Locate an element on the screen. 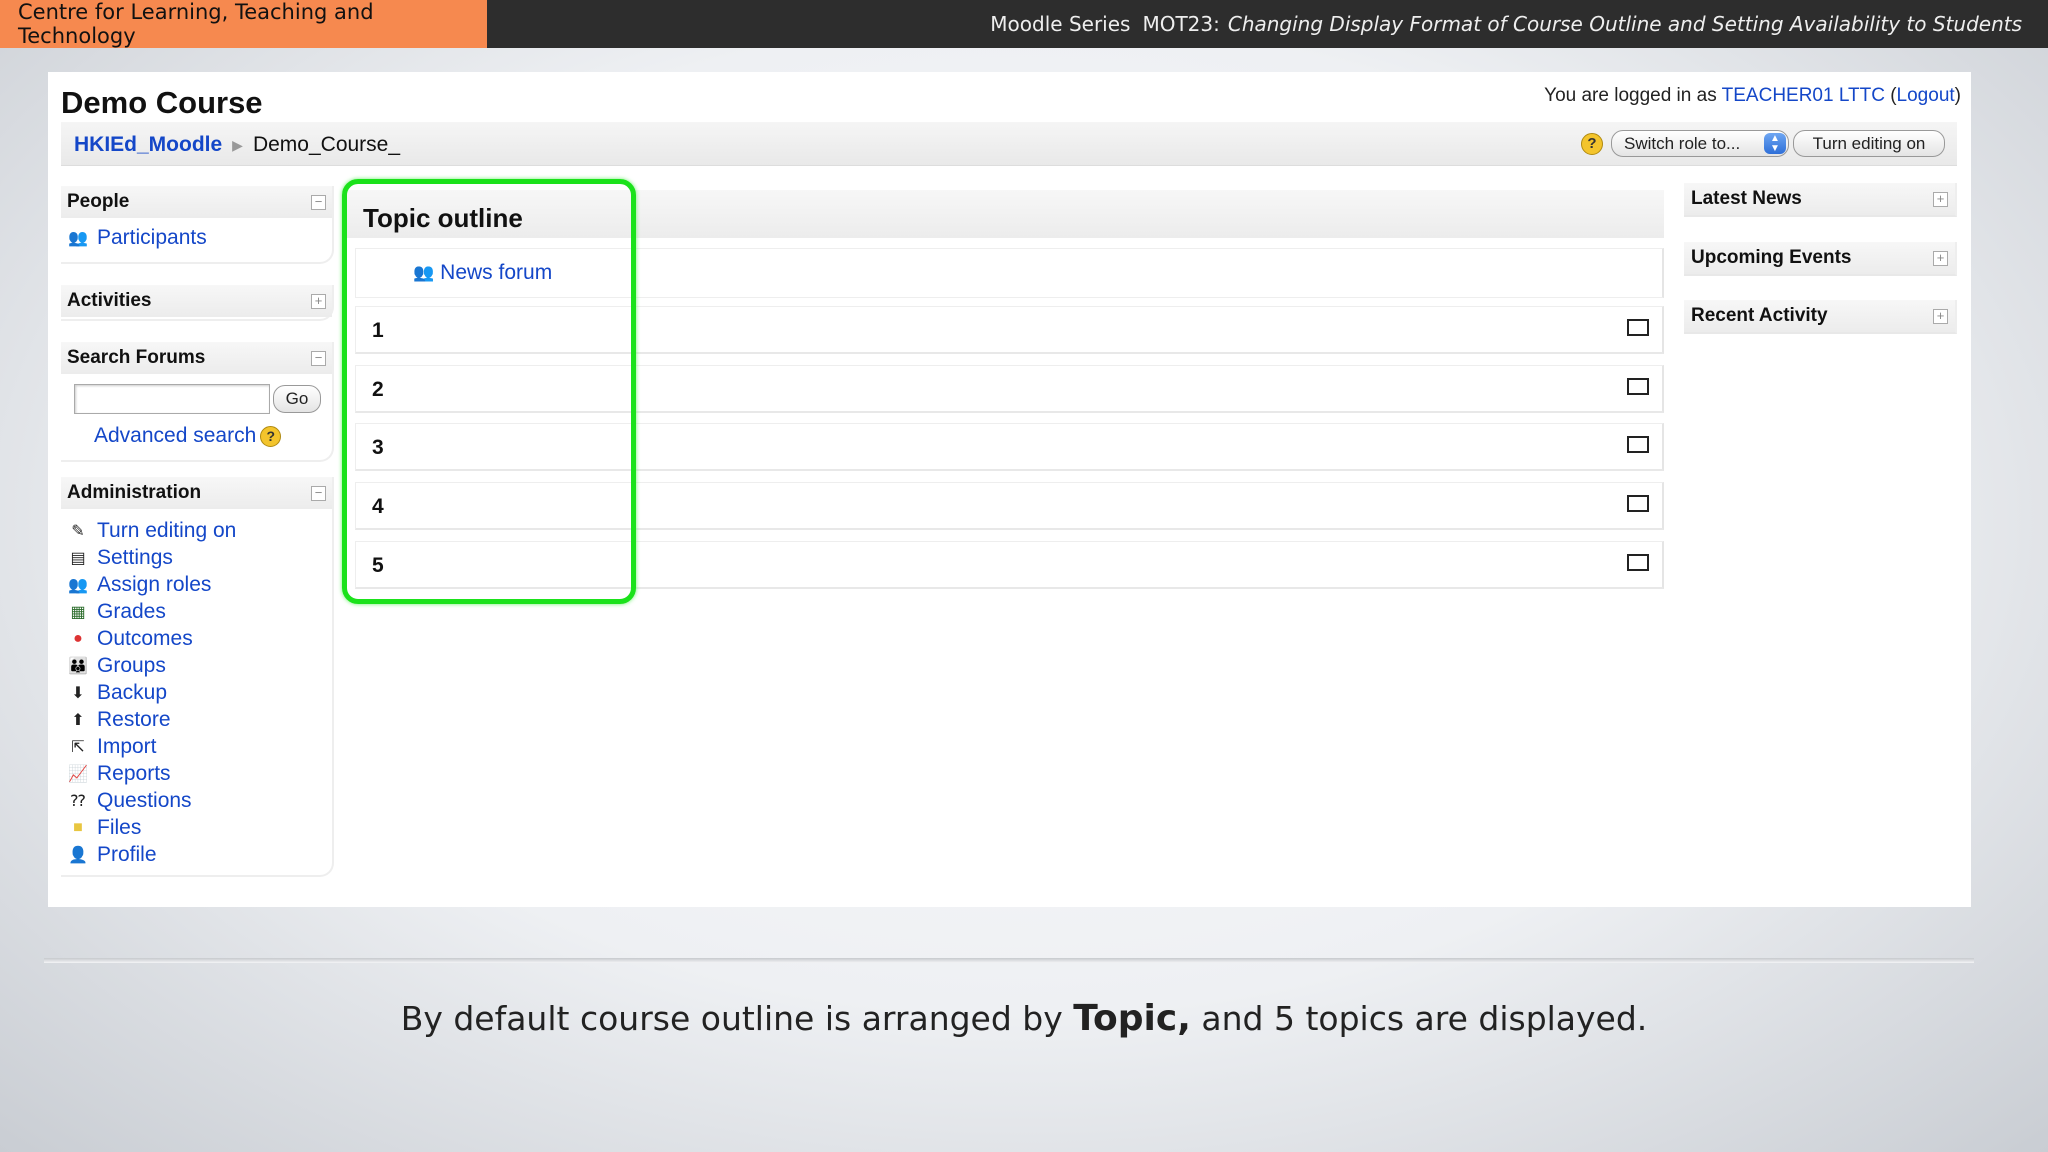  search-forums-input is located at coordinates (172, 399).